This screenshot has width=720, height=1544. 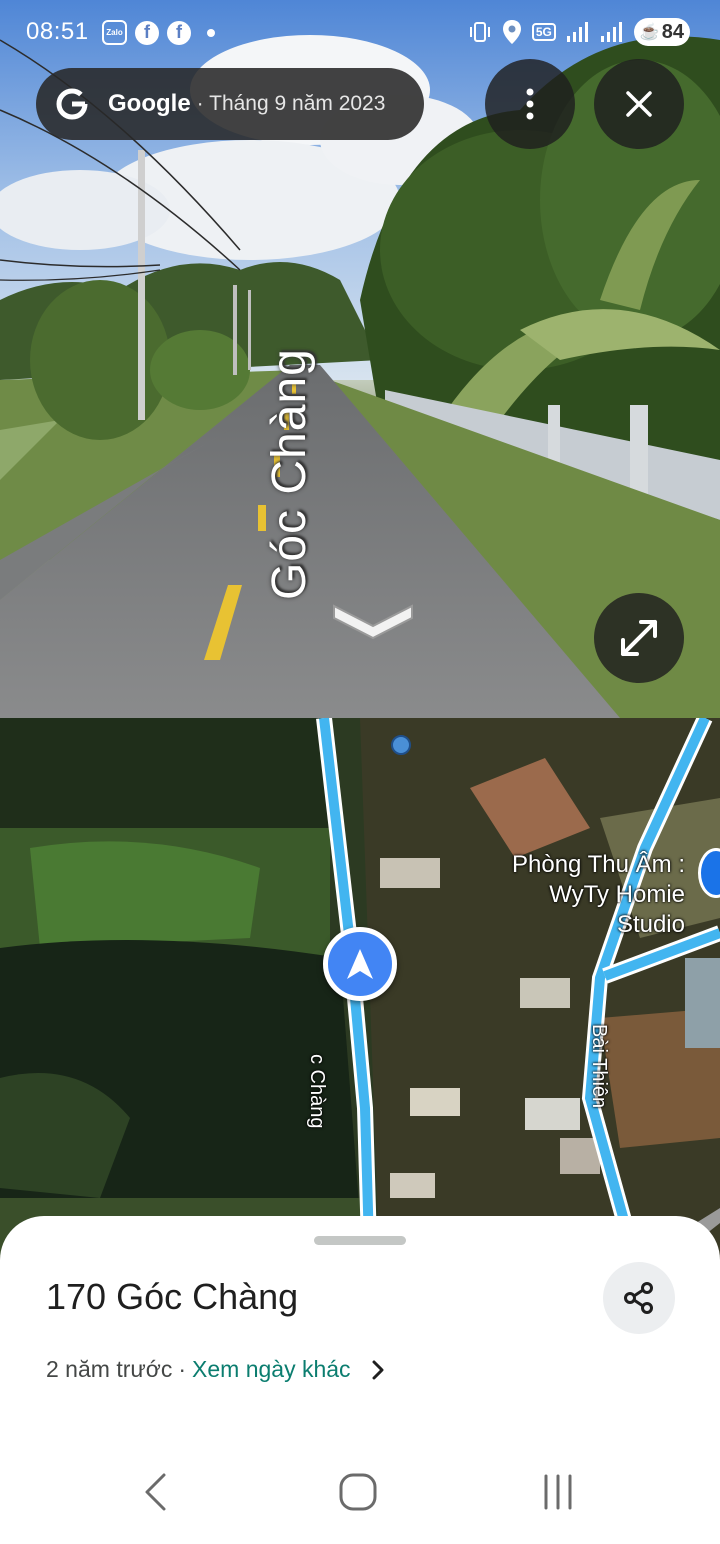 I want to click on more-vert-icon, so click(x=530, y=104).